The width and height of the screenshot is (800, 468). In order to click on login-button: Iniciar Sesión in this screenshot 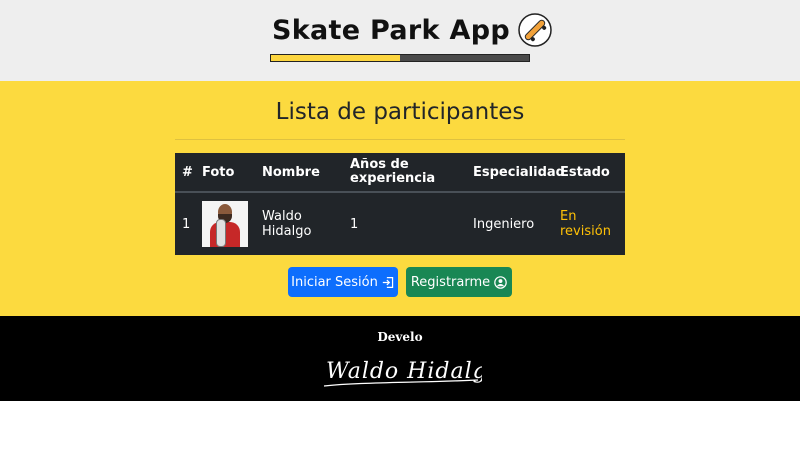, I will do `click(343, 282)`.